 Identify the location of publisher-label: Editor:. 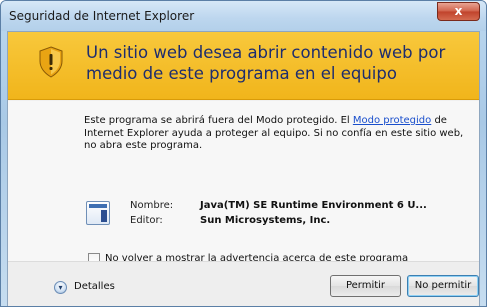
(146, 220).